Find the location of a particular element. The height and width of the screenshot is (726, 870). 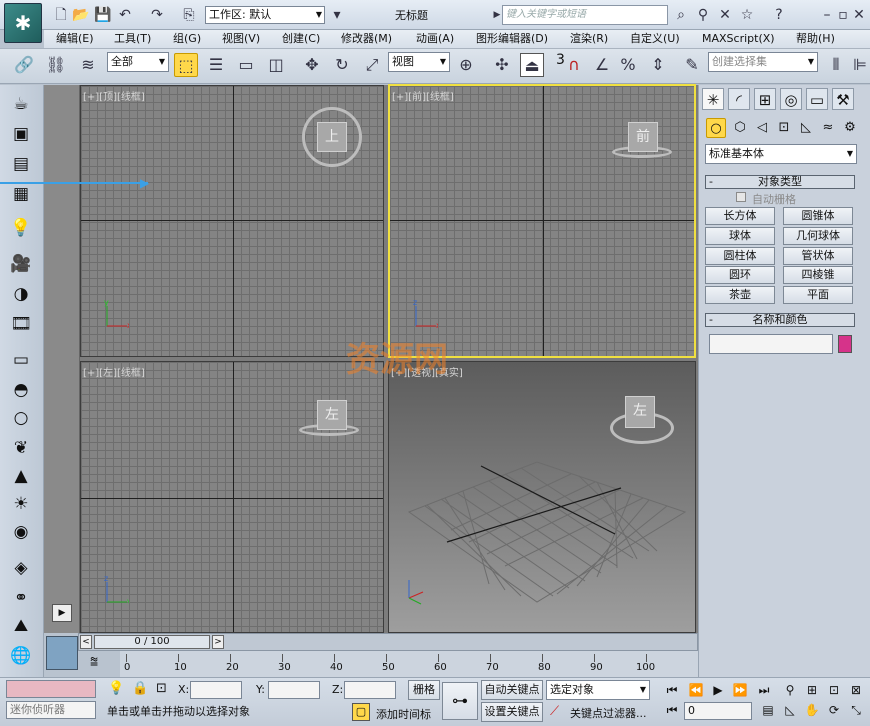

help-icon: ? is located at coordinates (779, 15).